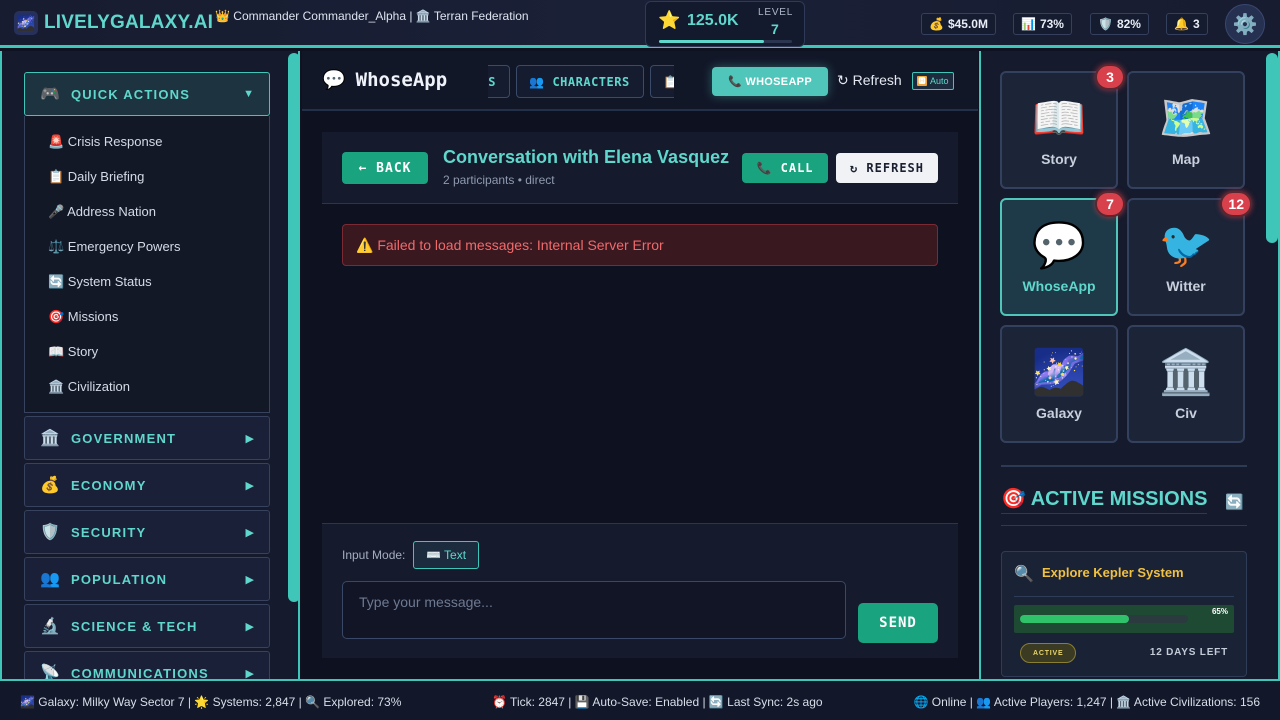 The width and height of the screenshot is (1280, 720). Describe the element at coordinates (129, 22) in the screenshot. I see `logo-text: LIVELYGALAXY.AI` at that location.